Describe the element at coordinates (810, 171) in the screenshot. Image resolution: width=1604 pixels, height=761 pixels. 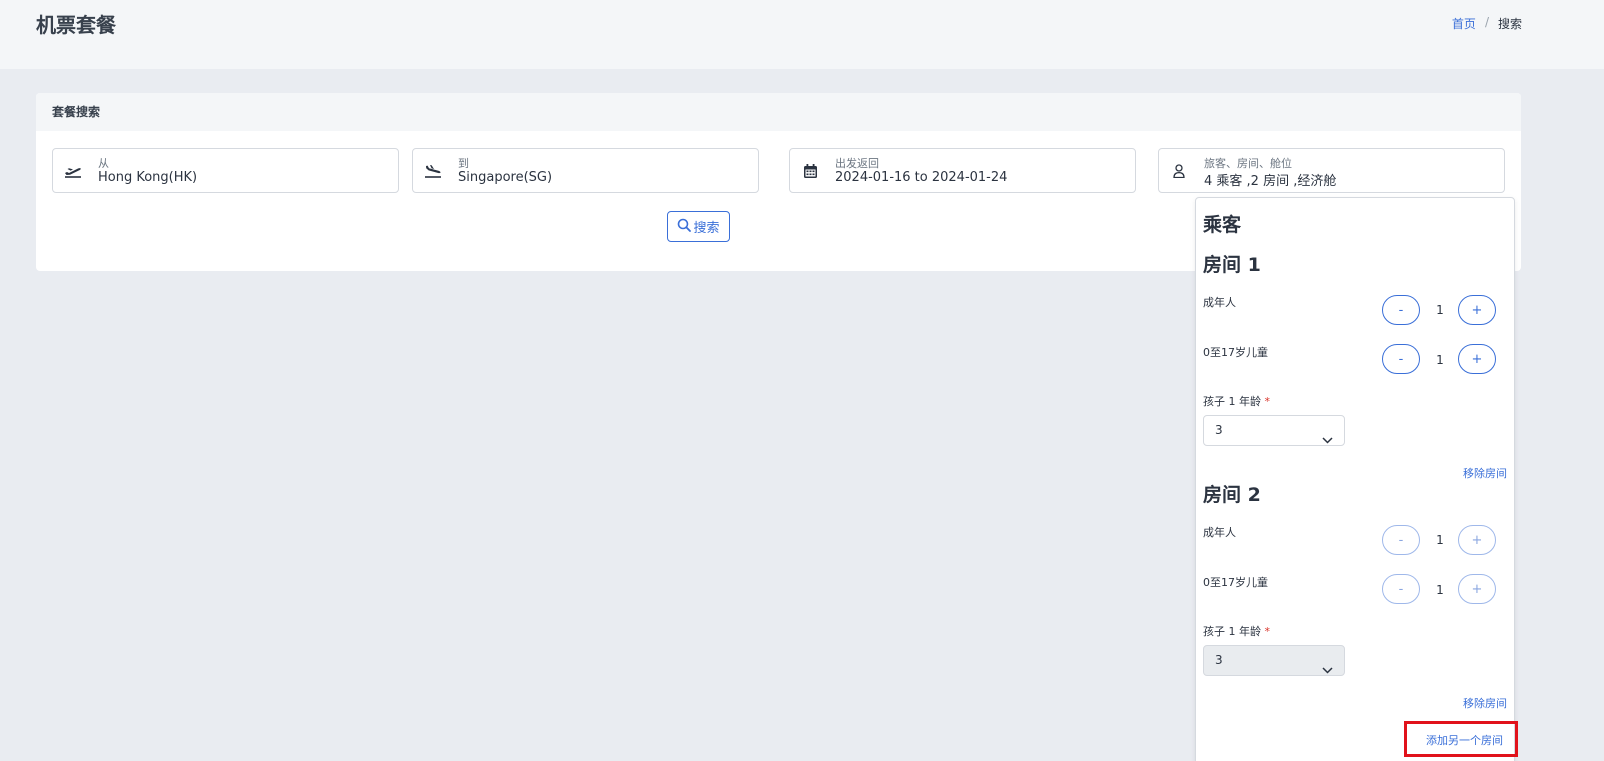
I see `calendar-icon` at that location.